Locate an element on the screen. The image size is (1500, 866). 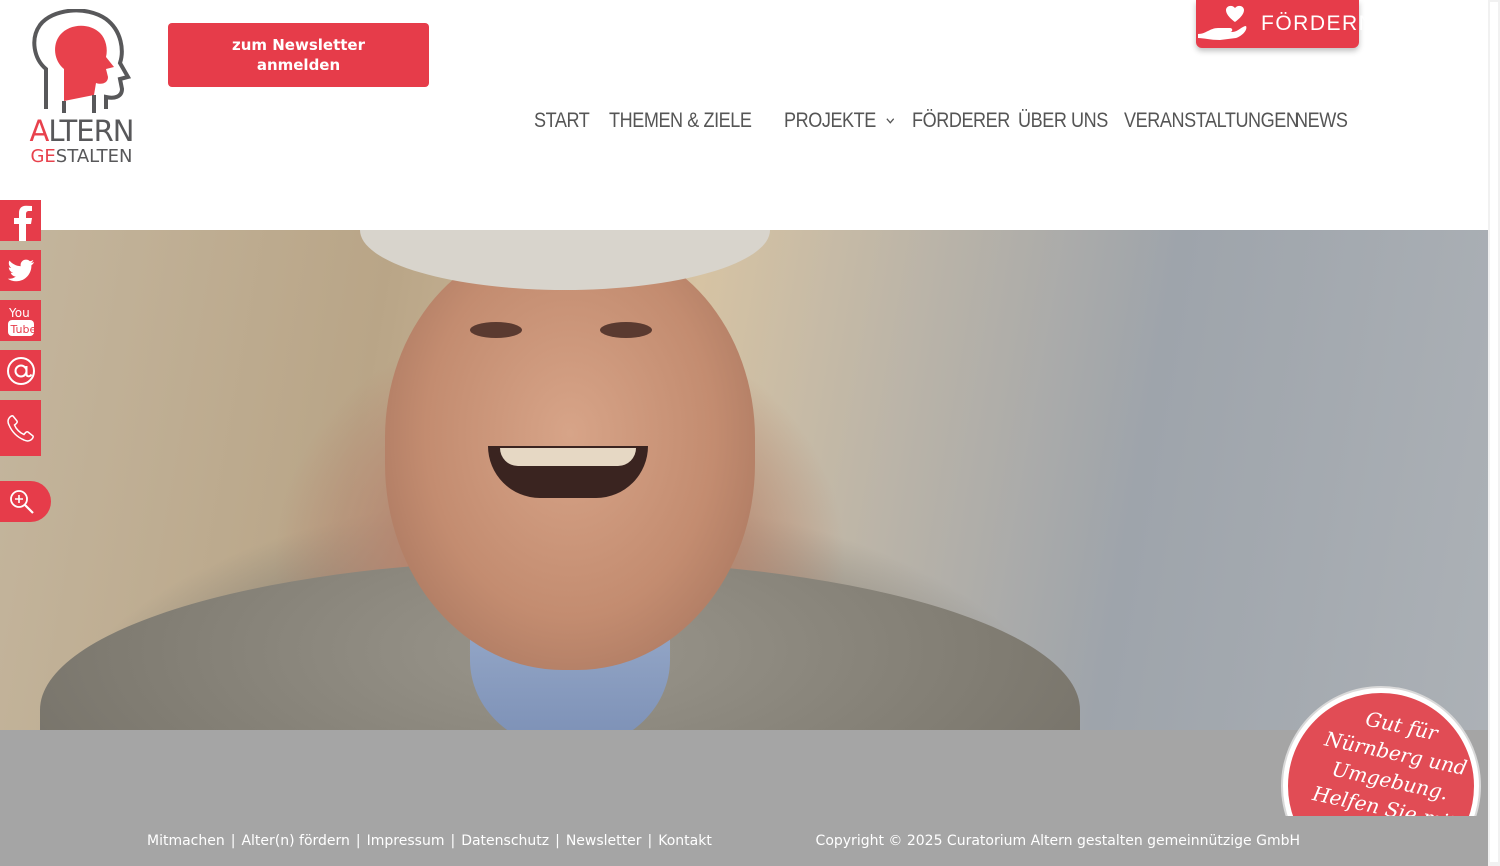
hand-heart-icon is located at coordinates (1222, 23).